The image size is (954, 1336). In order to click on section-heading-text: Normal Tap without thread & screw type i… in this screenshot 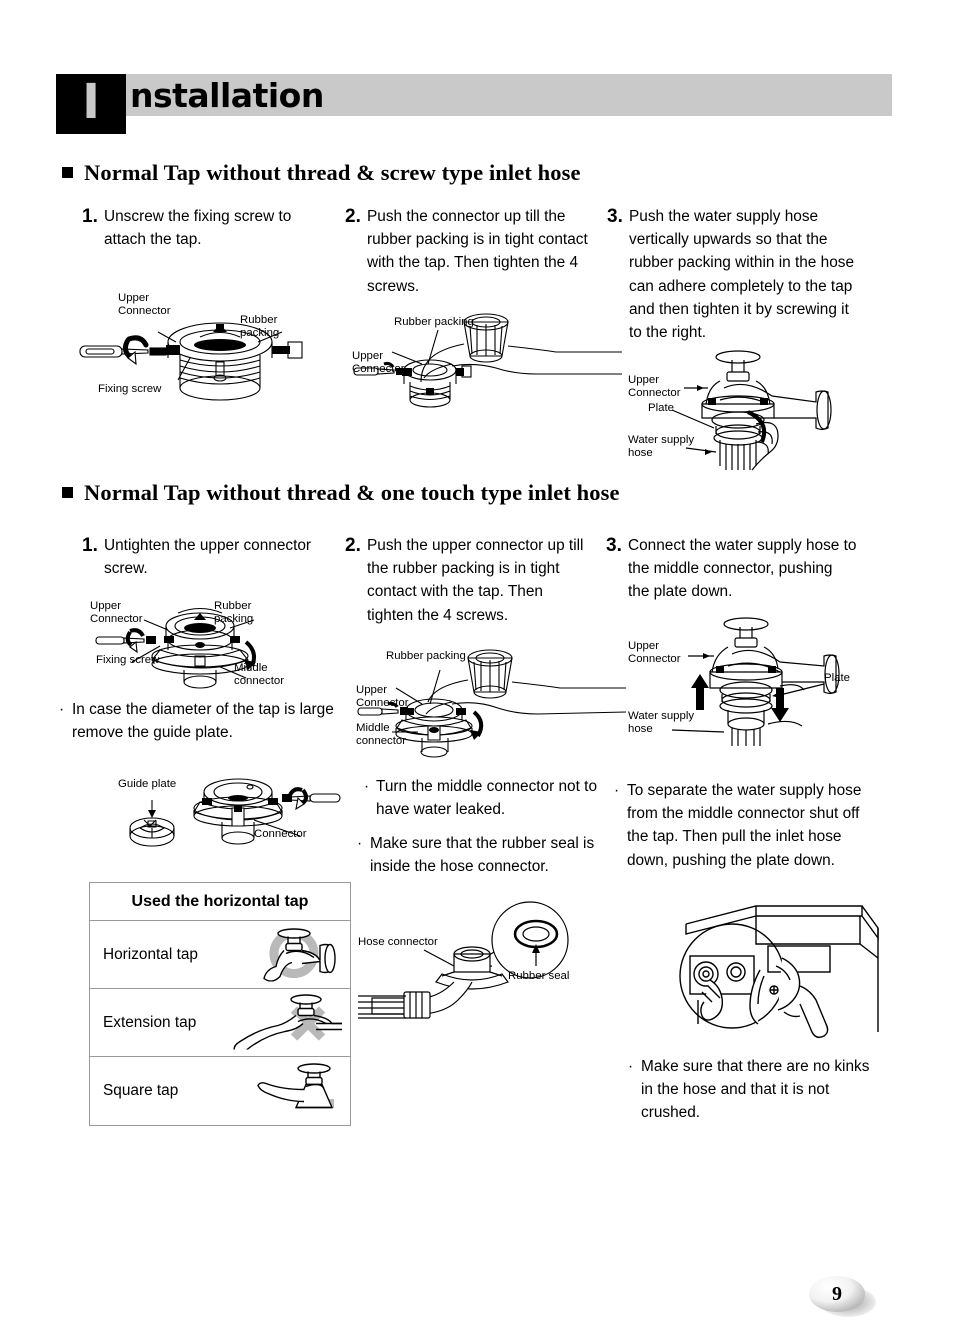, I will do `click(332, 172)`.